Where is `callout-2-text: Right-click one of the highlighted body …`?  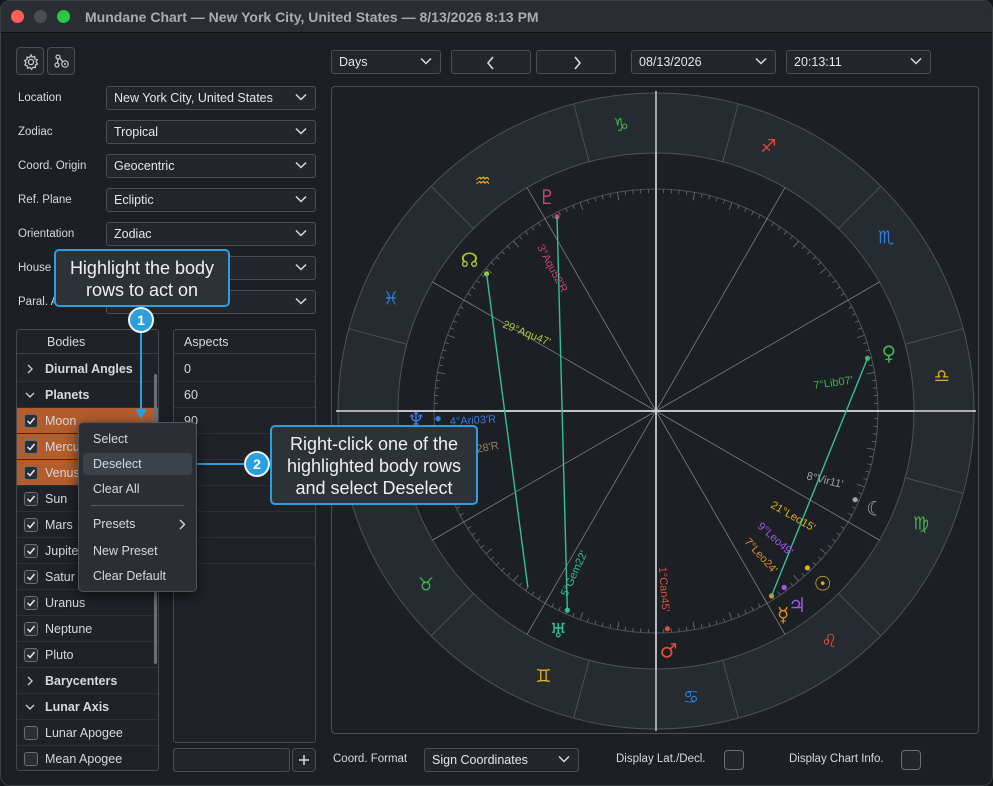 callout-2-text: Right-click one of the highlighted body … is located at coordinates (374, 466).